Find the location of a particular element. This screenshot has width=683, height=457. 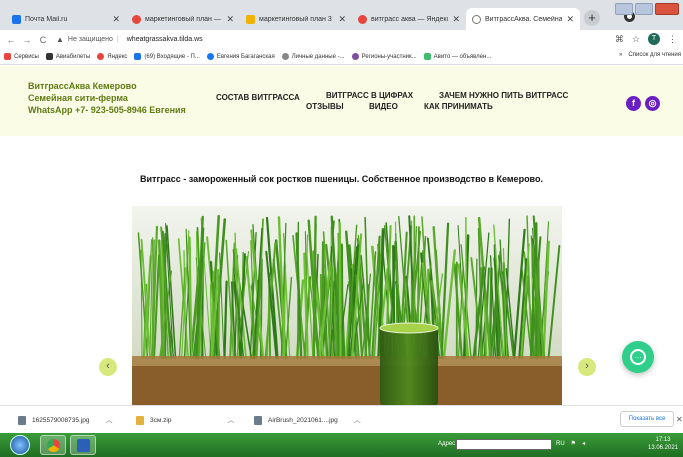

bookmark-label: Авиабилеты is located at coordinates (73, 56).